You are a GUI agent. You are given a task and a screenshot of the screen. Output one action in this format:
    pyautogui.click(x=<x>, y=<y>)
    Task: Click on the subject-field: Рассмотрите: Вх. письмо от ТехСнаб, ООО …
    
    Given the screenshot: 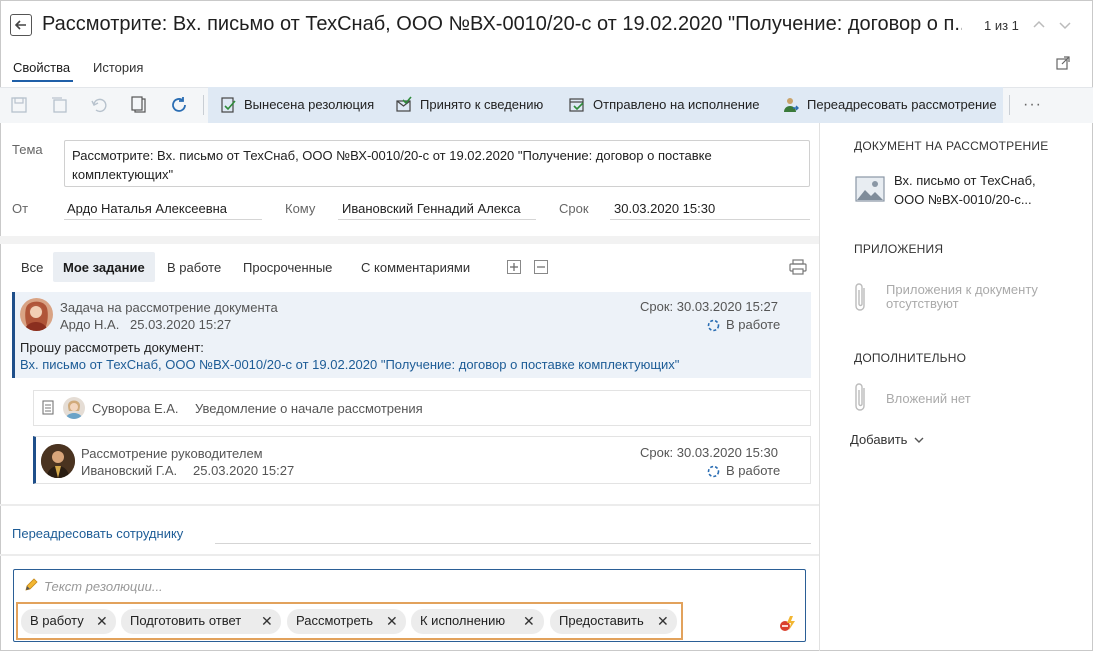 What is the action you would take?
    pyautogui.click(x=437, y=163)
    